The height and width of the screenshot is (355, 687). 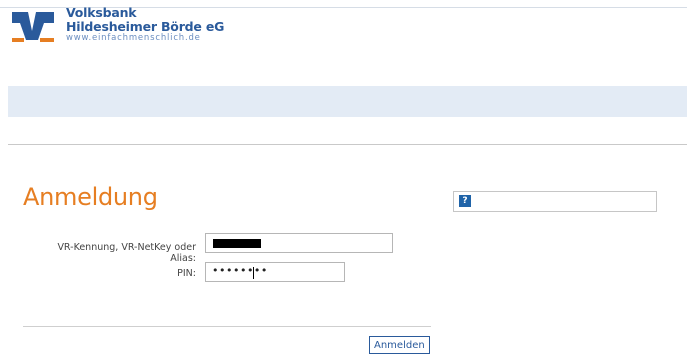 What do you see at coordinates (227, 326) in the screenshot?
I see `form-bottom-divider` at bounding box center [227, 326].